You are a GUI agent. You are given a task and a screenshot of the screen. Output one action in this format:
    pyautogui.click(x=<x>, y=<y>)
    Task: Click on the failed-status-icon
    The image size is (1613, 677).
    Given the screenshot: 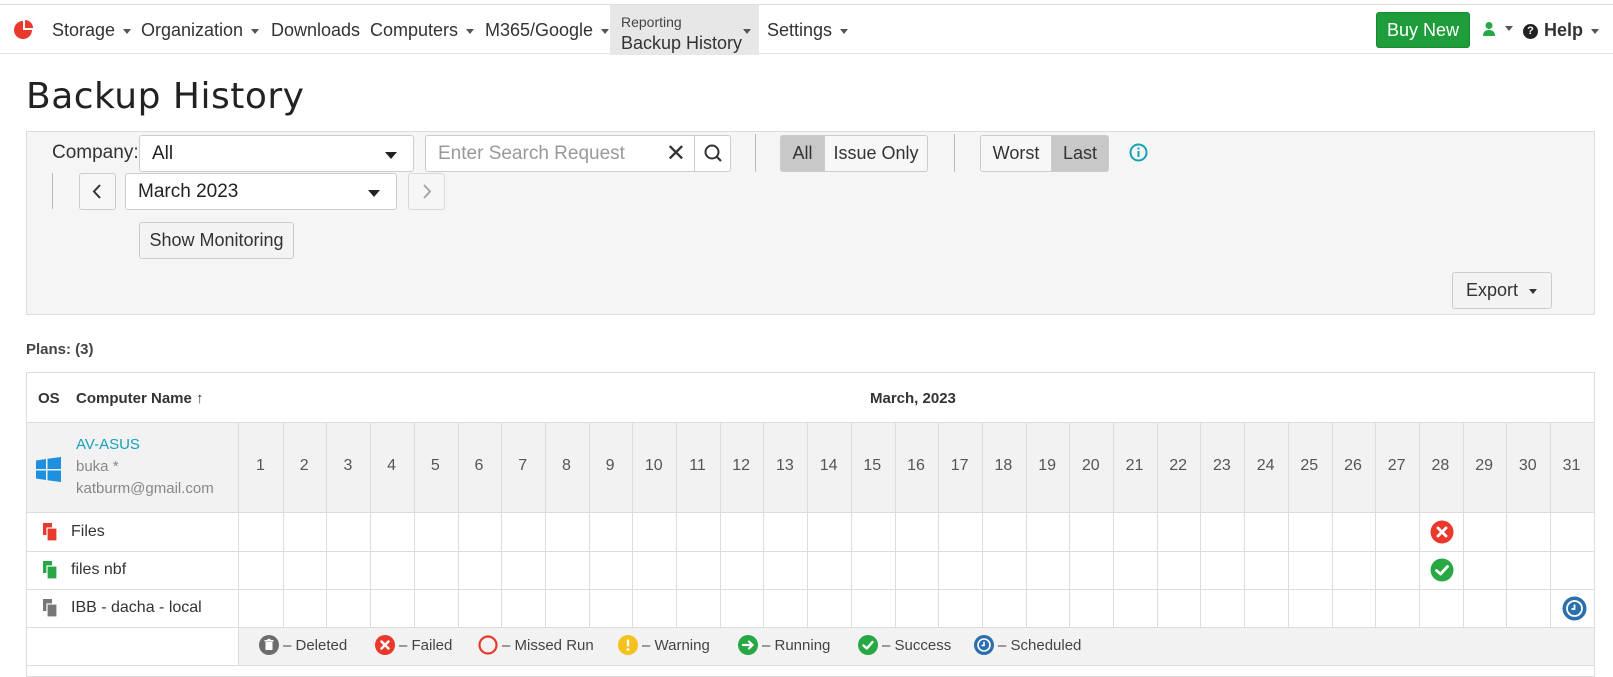 What is the action you would take?
    pyautogui.click(x=1442, y=532)
    